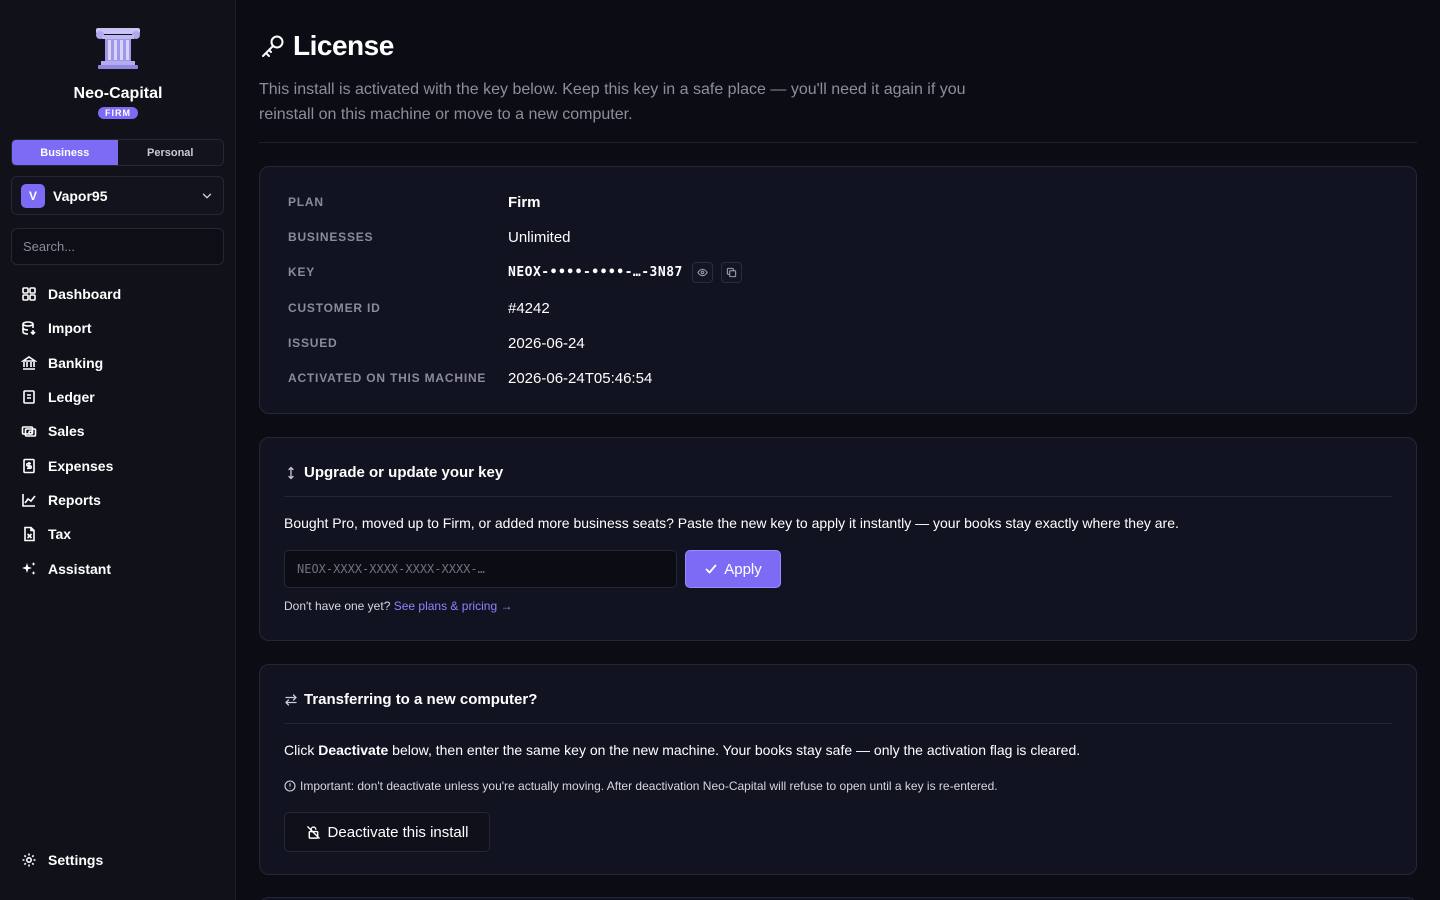 The image size is (1440, 900). Describe the element at coordinates (29, 294) in the screenshot. I see `dashboard-icon` at that location.